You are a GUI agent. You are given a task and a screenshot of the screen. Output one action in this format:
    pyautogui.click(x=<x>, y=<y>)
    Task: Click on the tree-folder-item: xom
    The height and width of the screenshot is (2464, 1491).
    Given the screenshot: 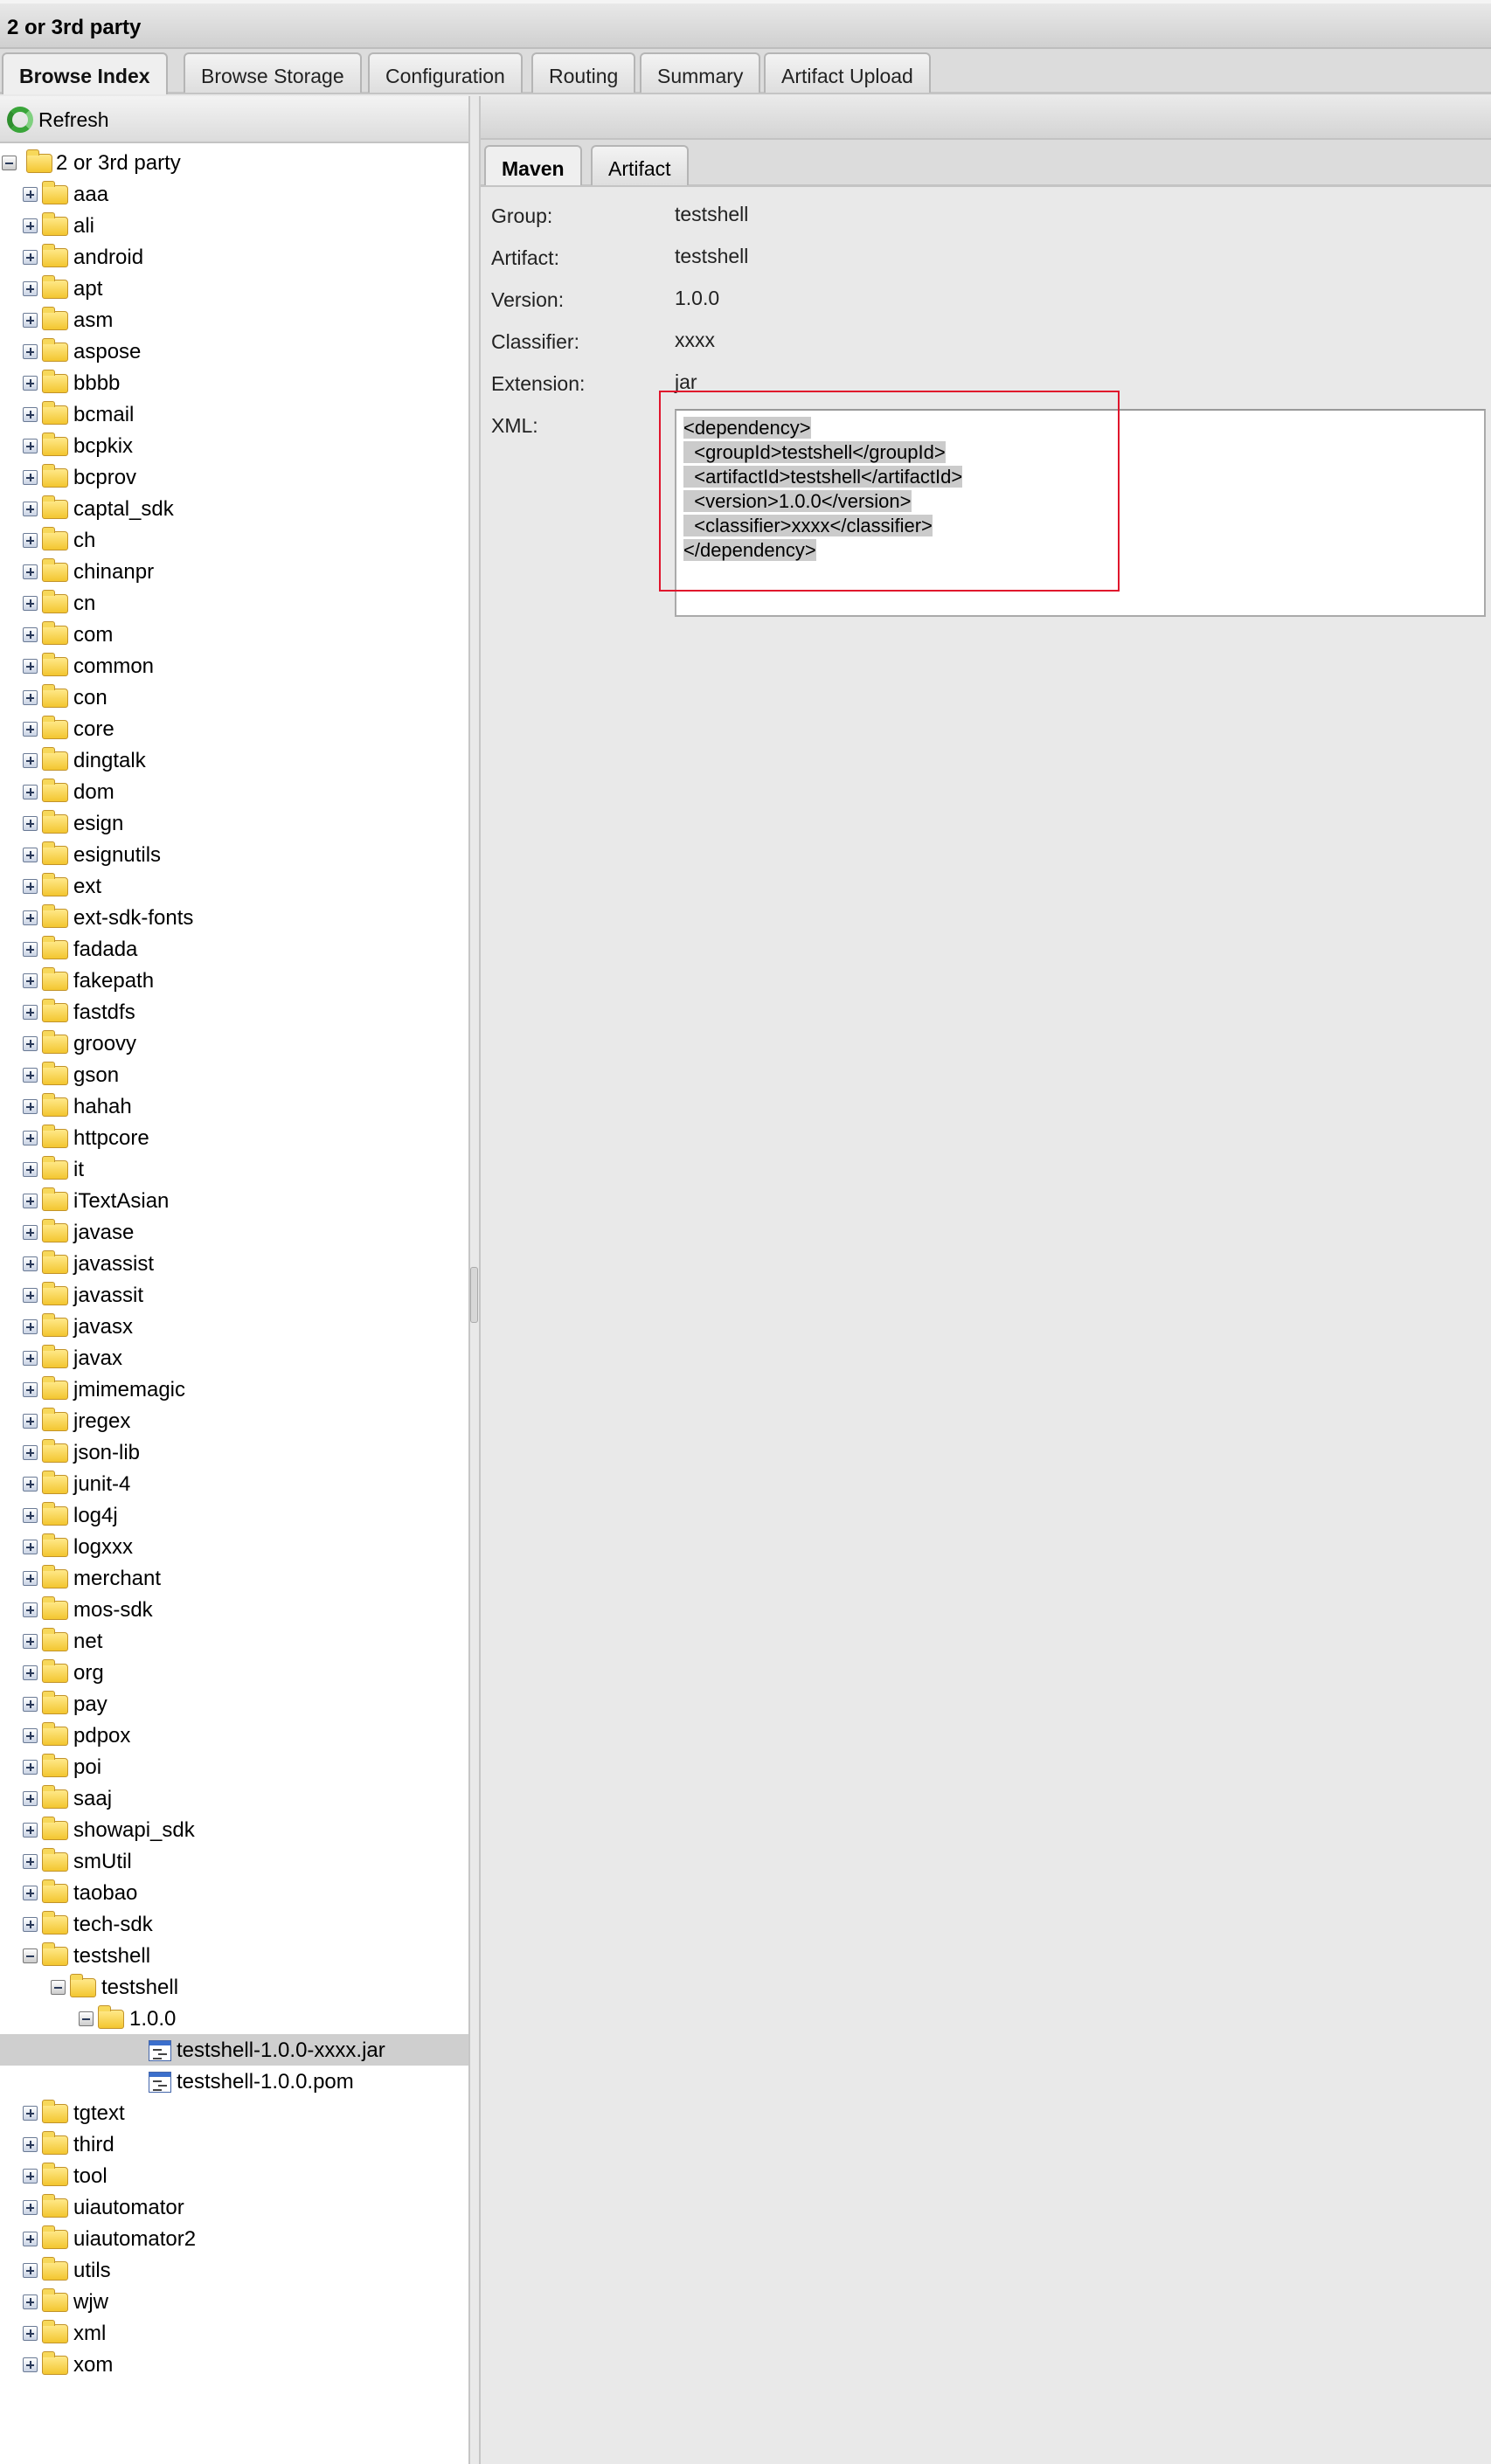 What is the action you would take?
    pyautogui.click(x=234, y=2364)
    